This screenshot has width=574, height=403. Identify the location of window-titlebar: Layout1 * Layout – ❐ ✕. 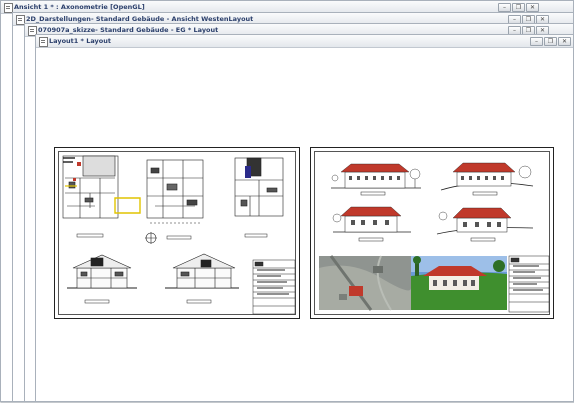
(304, 41).